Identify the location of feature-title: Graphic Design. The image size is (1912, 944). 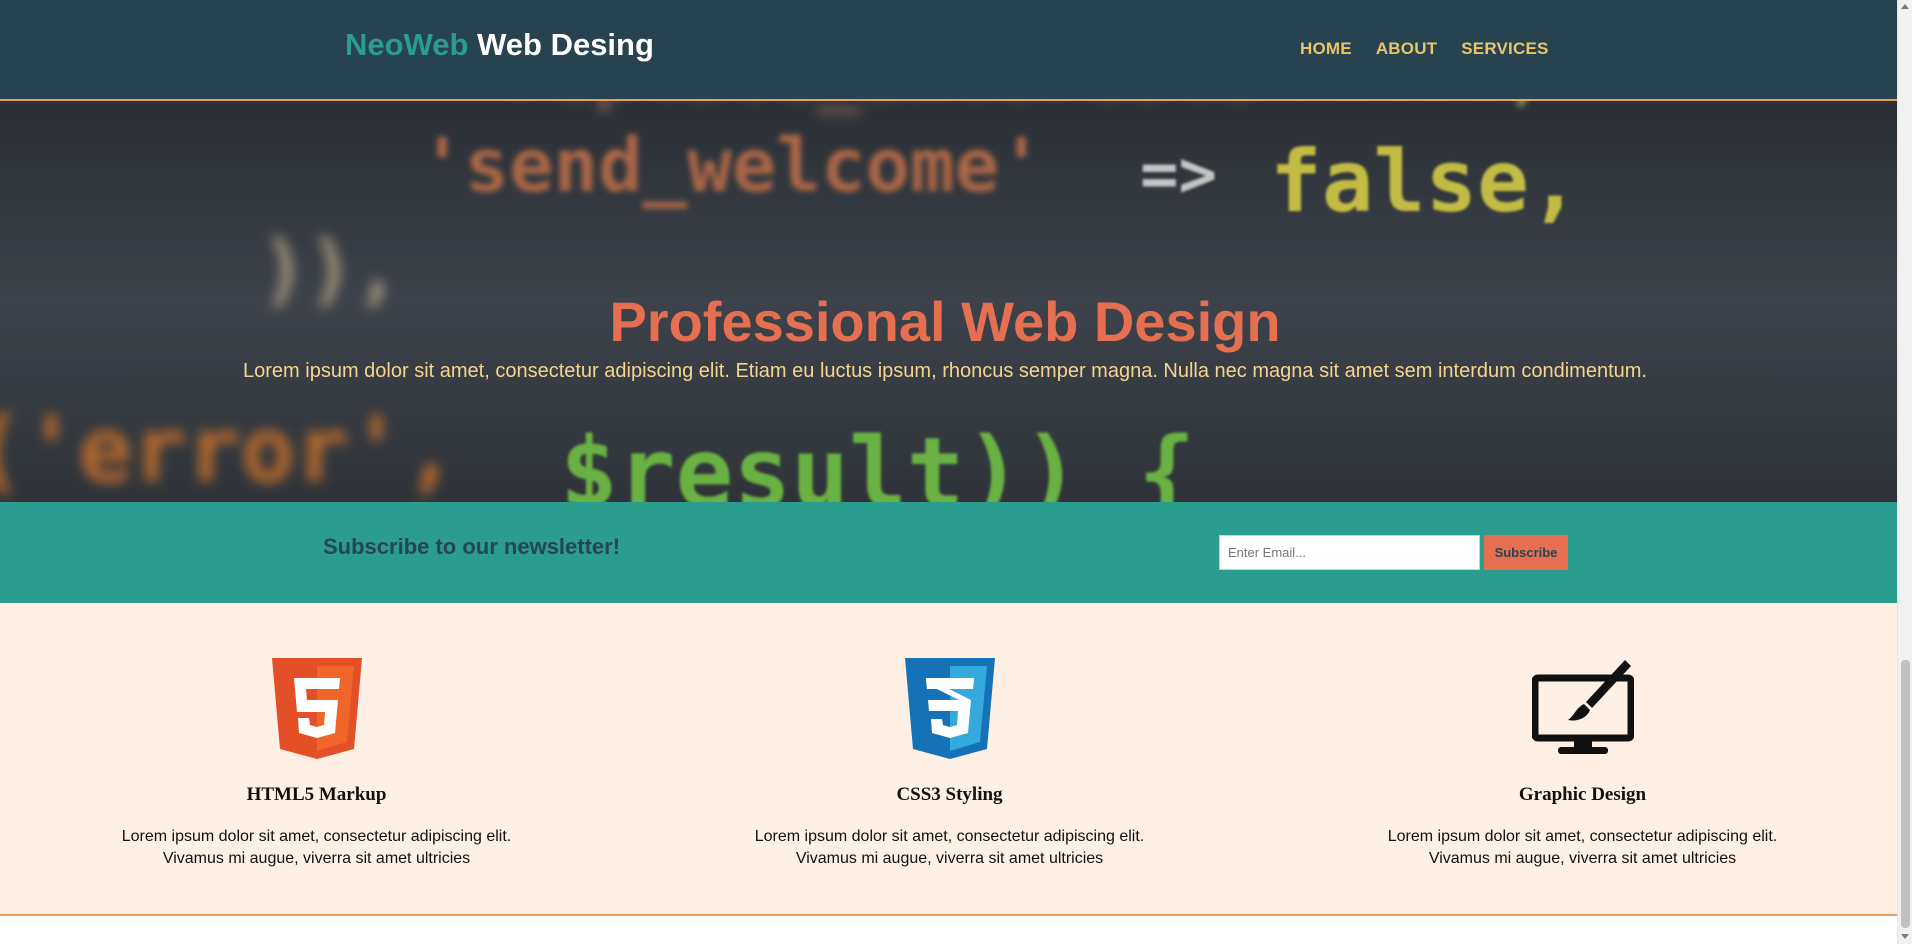
(1582, 794).